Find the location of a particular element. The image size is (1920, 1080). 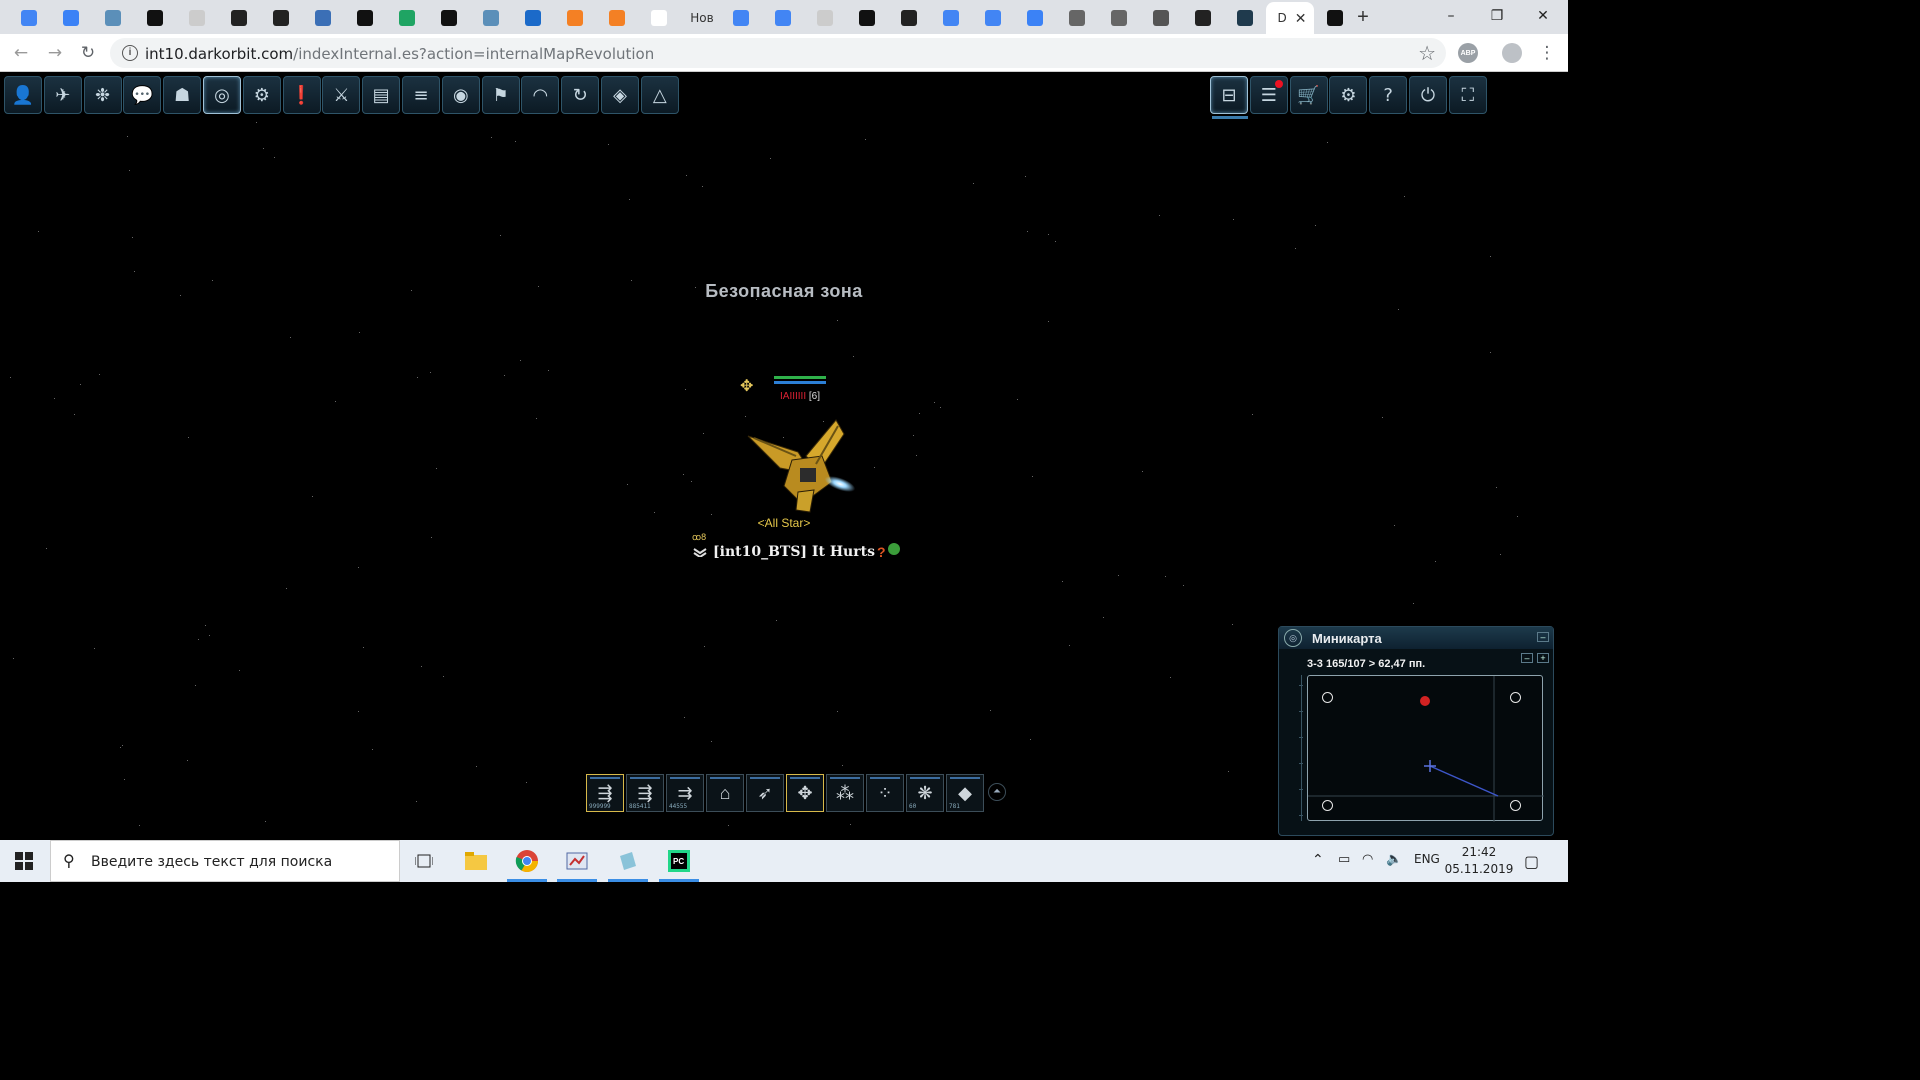

minimize-button: – is located at coordinates (1451, 16).